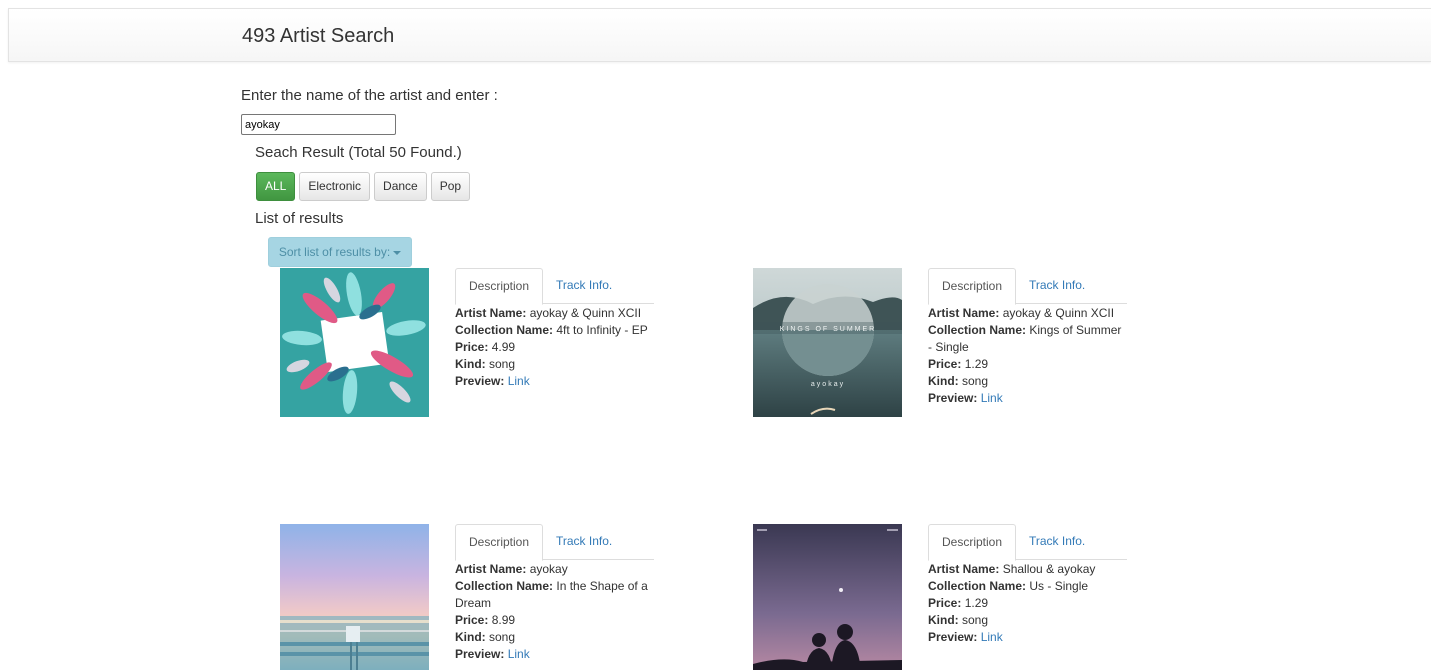  Describe the element at coordinates (828, 384) in the screenshot. I see `cover-artist-text: ayokay` at that location.